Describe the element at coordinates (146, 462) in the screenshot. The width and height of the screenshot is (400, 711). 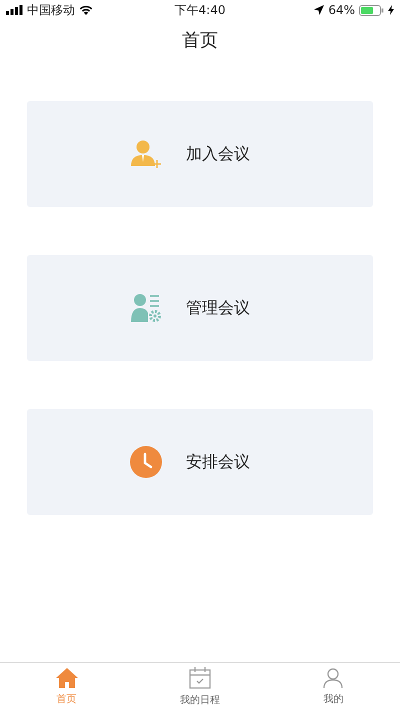
I see `clock-icon` at that location.